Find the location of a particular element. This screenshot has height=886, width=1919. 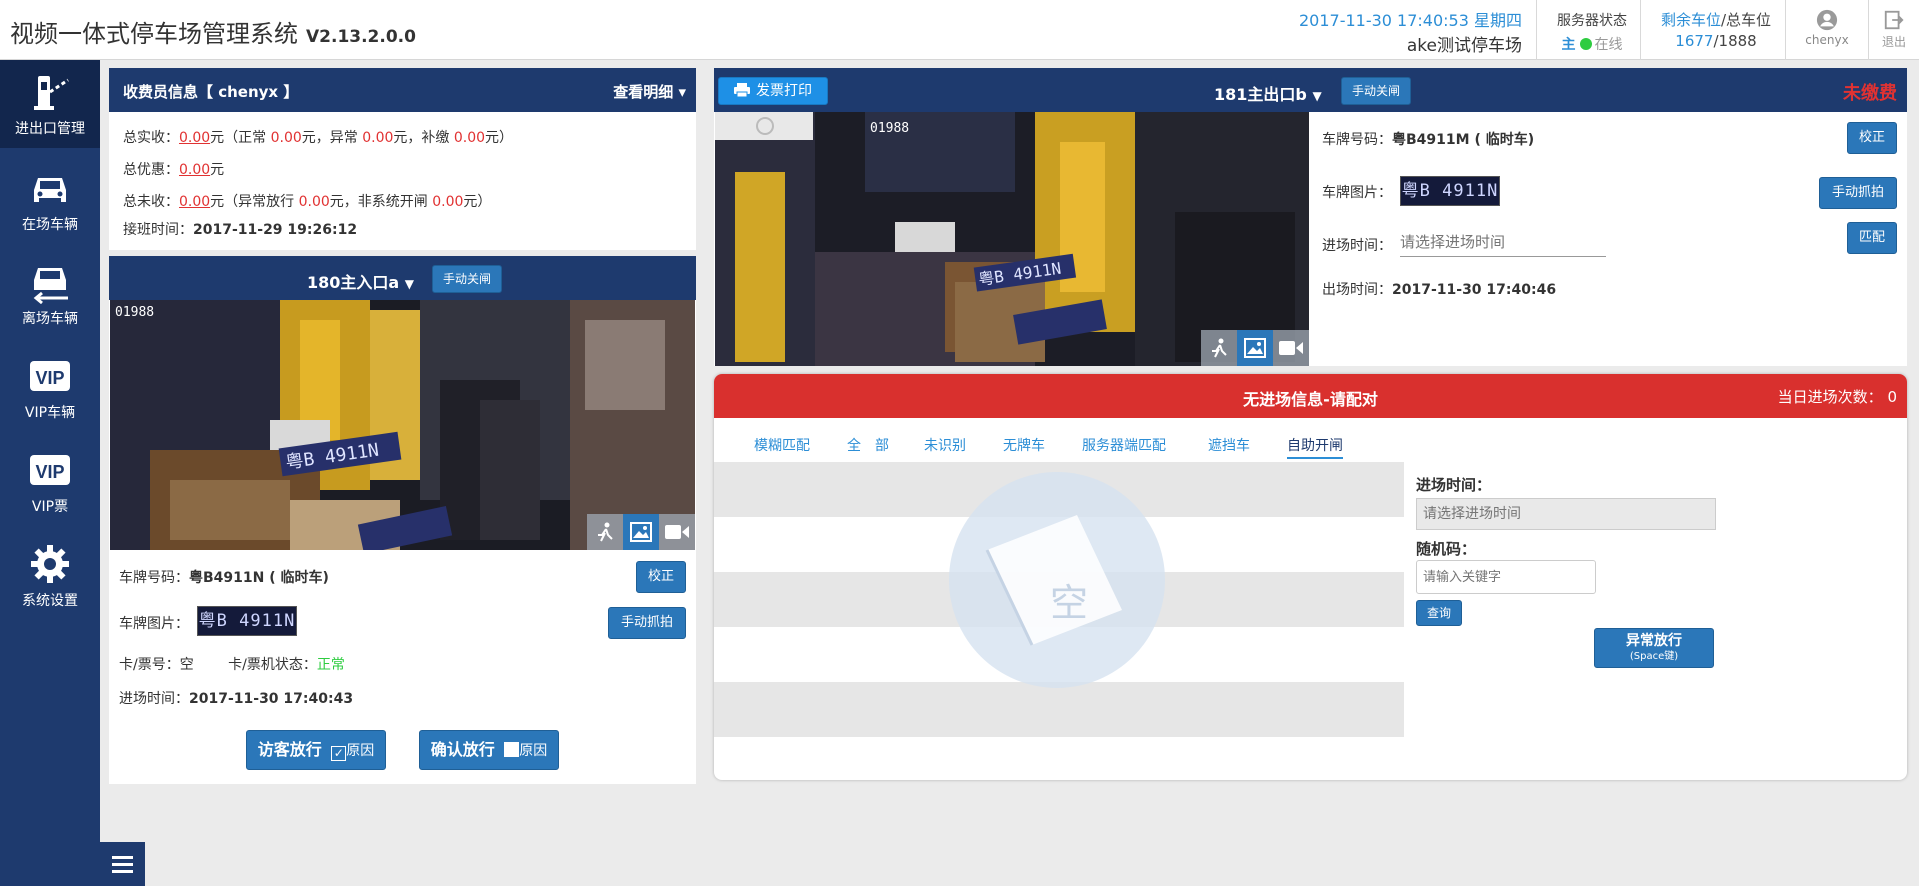

sidebar-item-gate-management: 进出口管理 is located at coordinates (50, 104).